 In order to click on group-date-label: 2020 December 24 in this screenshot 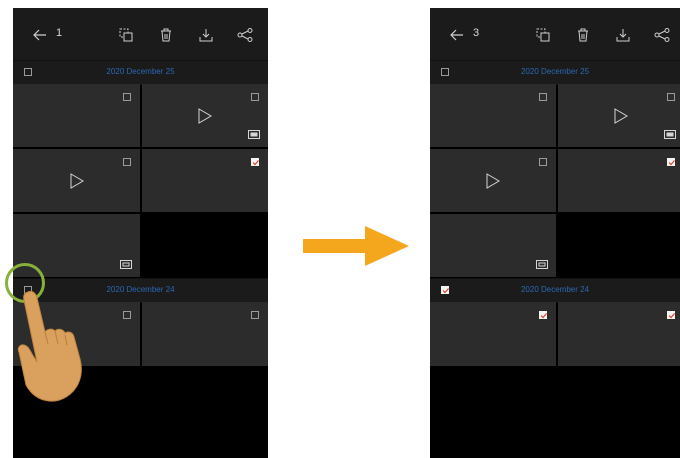, I will do `click(555, 289)`.